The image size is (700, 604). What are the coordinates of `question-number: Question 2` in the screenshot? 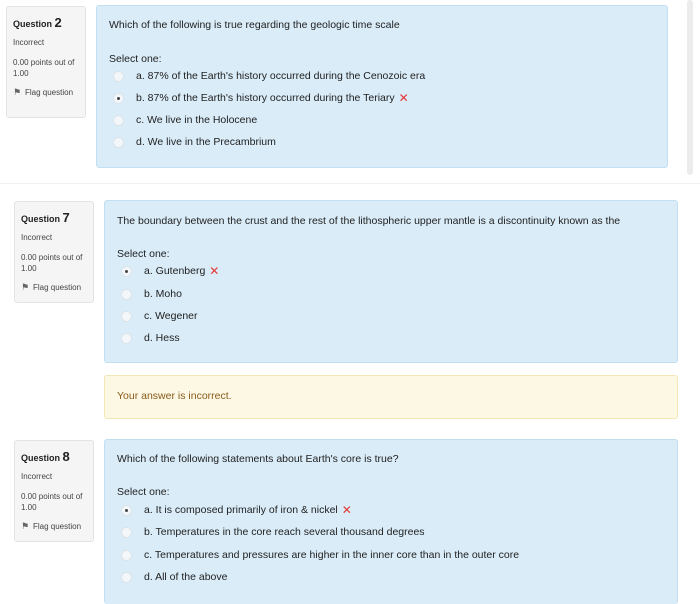 It's located at (37, 22).